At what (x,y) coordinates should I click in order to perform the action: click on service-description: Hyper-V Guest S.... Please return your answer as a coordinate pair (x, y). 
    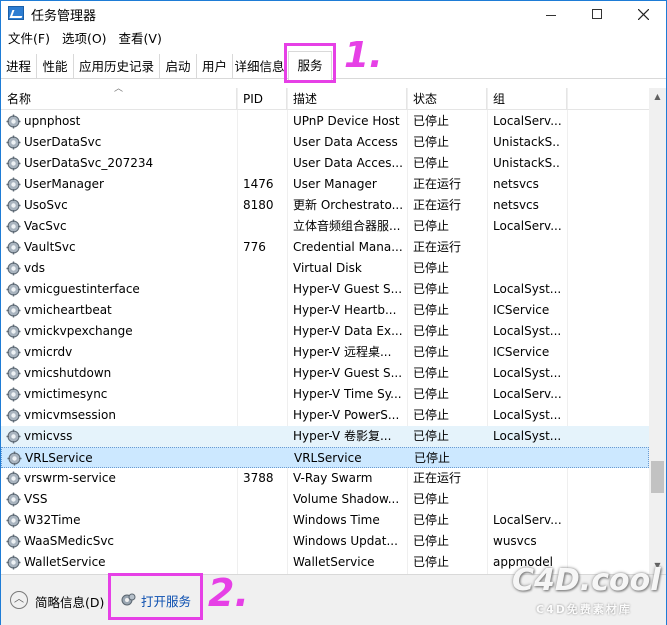
    Looking at the image, I should click on (348, 289).